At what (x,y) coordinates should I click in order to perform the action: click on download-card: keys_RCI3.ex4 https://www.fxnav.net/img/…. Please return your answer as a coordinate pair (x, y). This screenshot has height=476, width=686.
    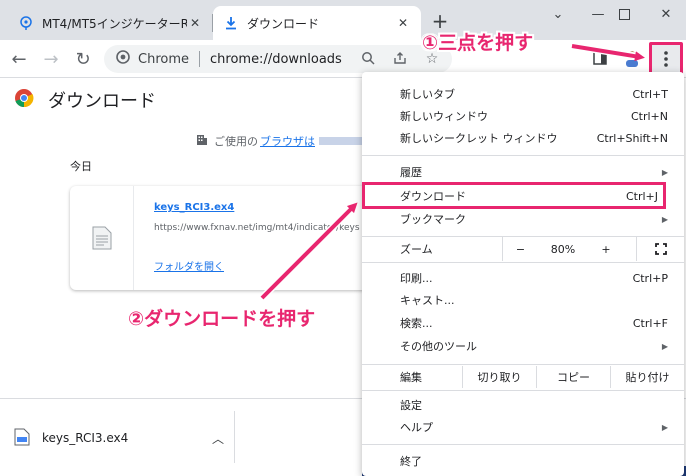
    Looking at the image, I should click on (220, 238).